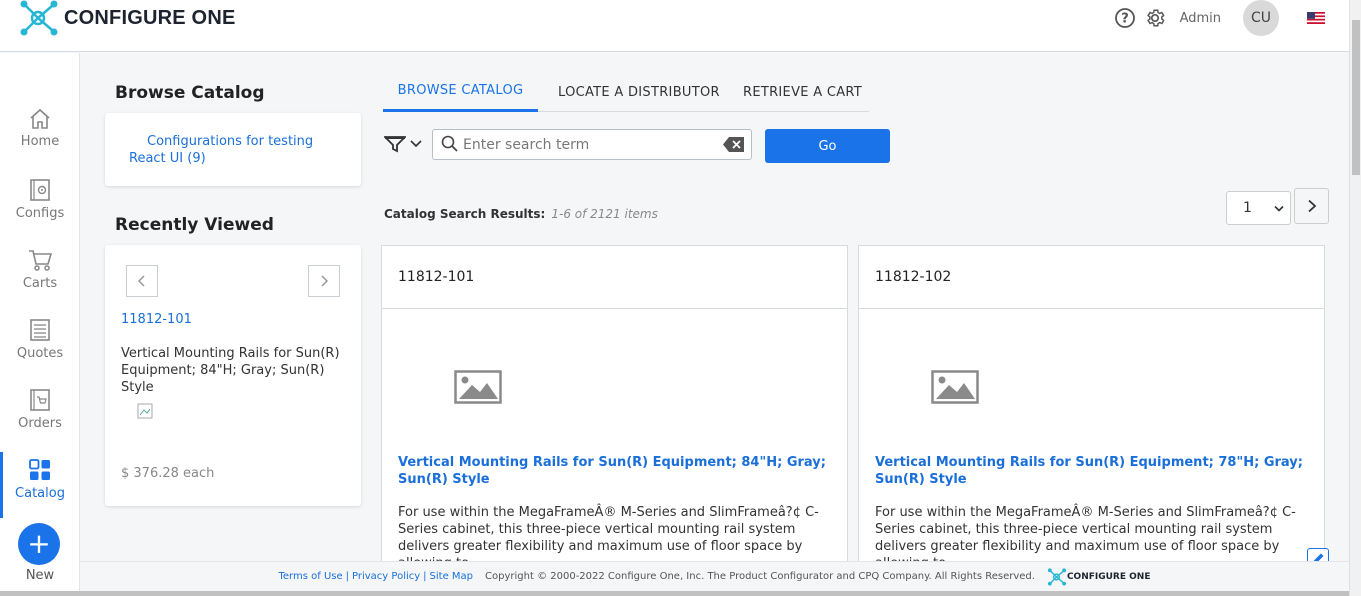 The height and width of the screenshot is (596, 1361). I want to click on nav-label-configs: Configs, so click(40, 213).